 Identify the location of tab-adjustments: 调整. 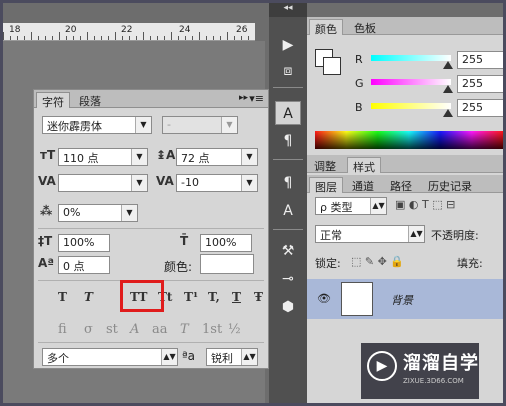
(325, 165).